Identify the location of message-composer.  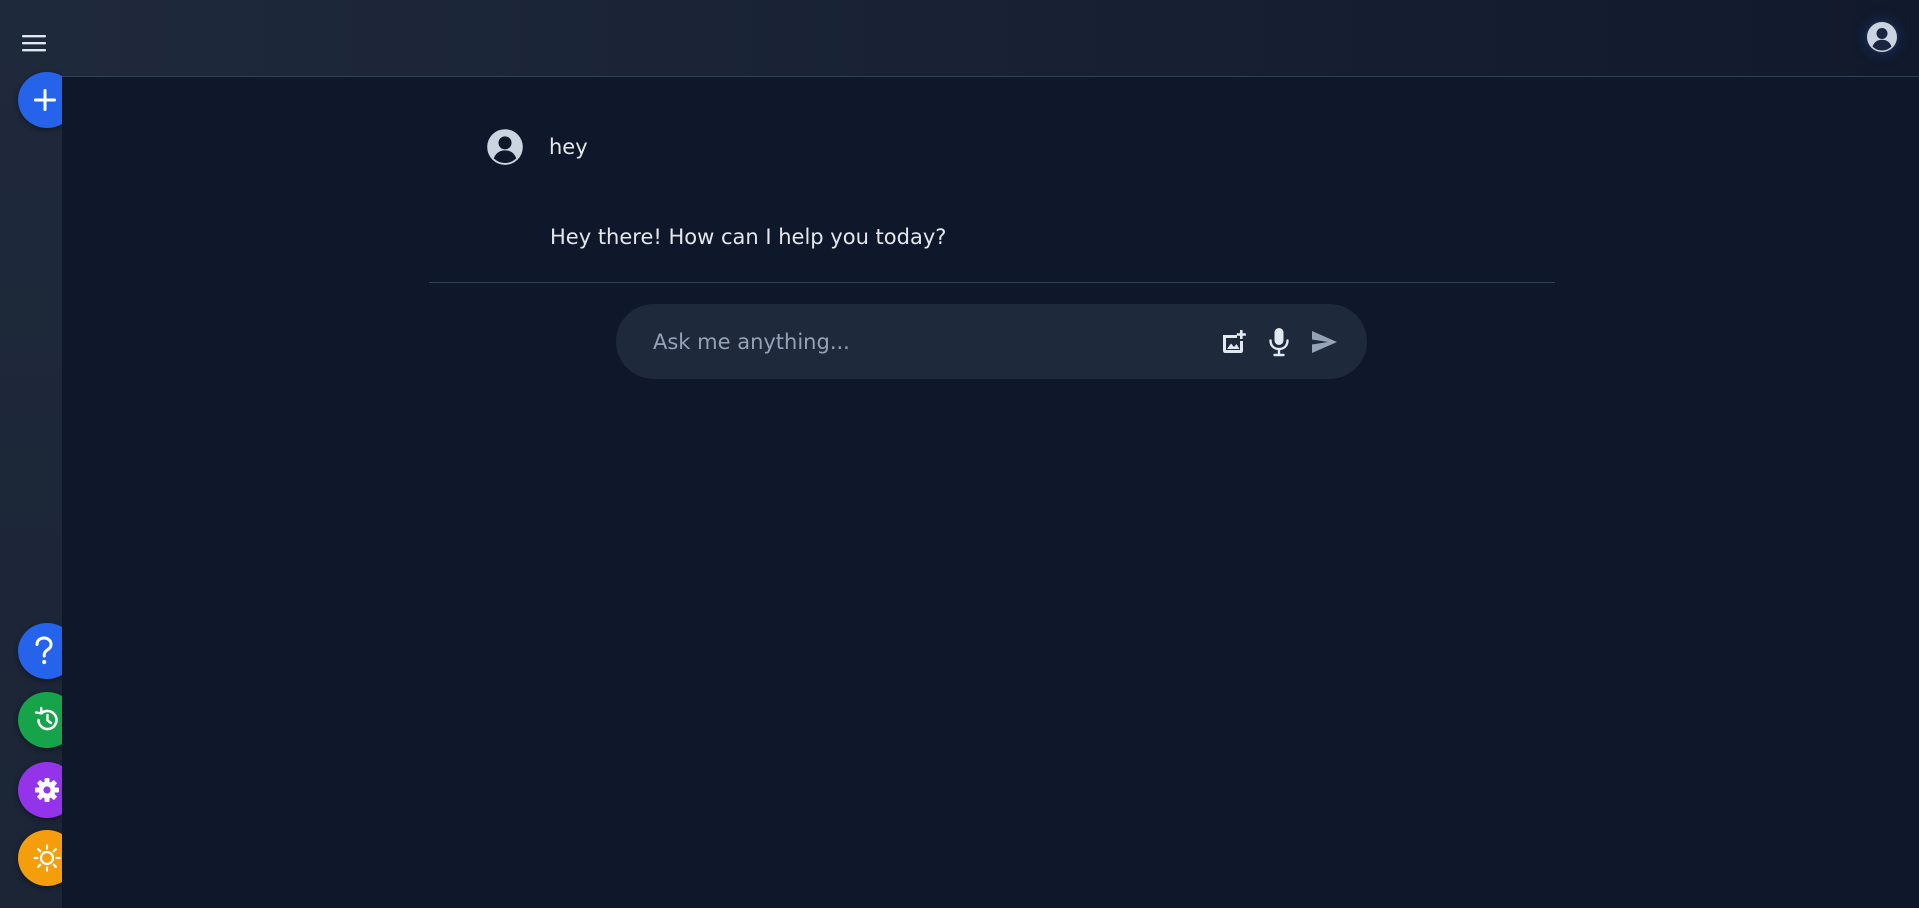
(991, 341).